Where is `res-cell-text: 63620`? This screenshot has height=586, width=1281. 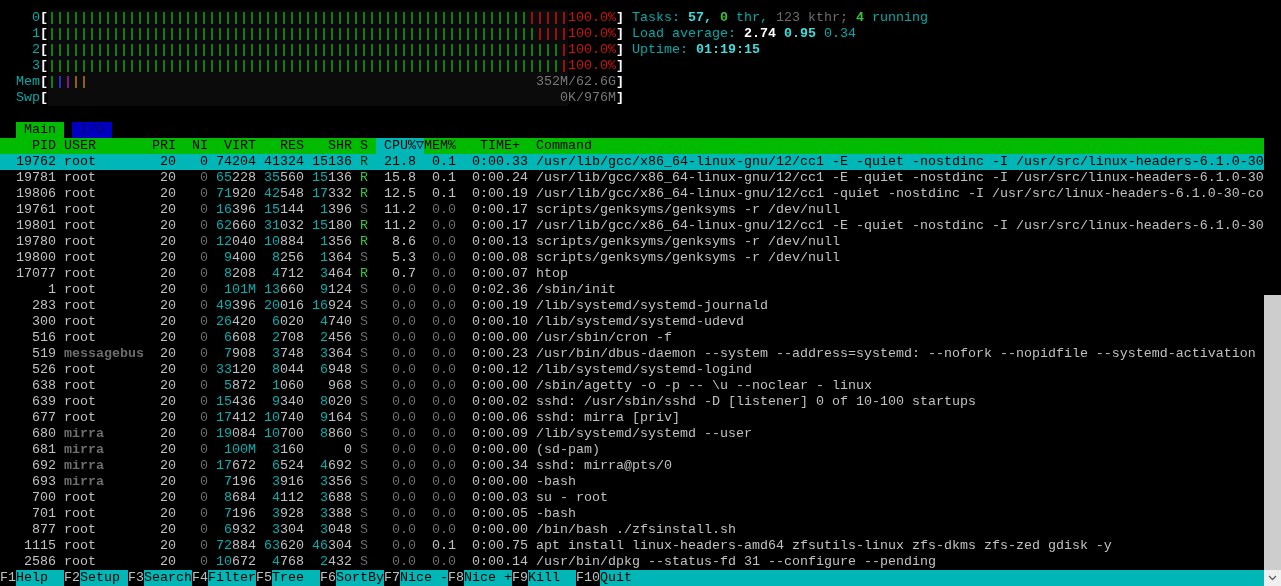
res-cell-text: 63620 is located at coordinates (283, 546).